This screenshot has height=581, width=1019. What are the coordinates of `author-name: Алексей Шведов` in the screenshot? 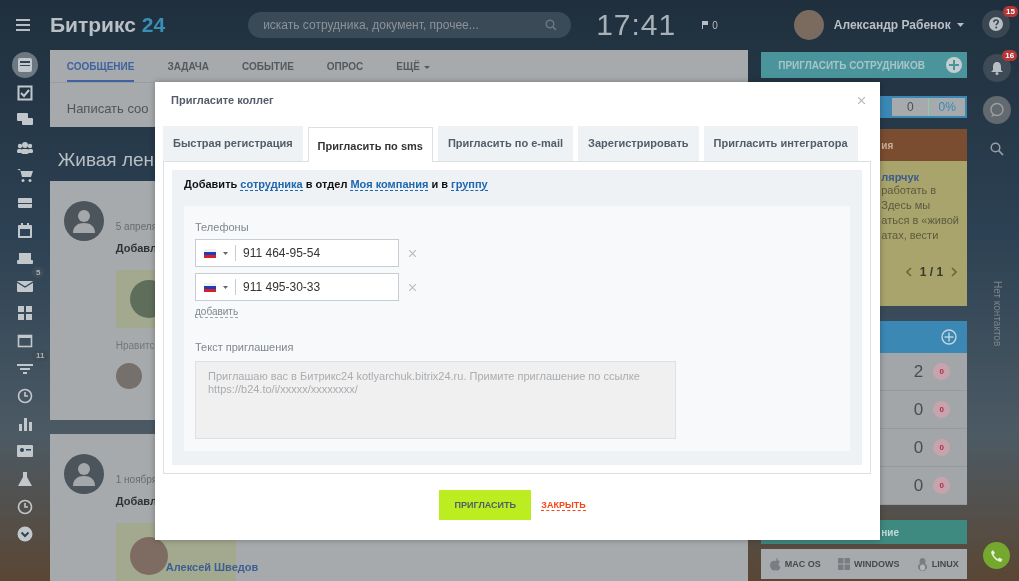 It's located at (212, 567).